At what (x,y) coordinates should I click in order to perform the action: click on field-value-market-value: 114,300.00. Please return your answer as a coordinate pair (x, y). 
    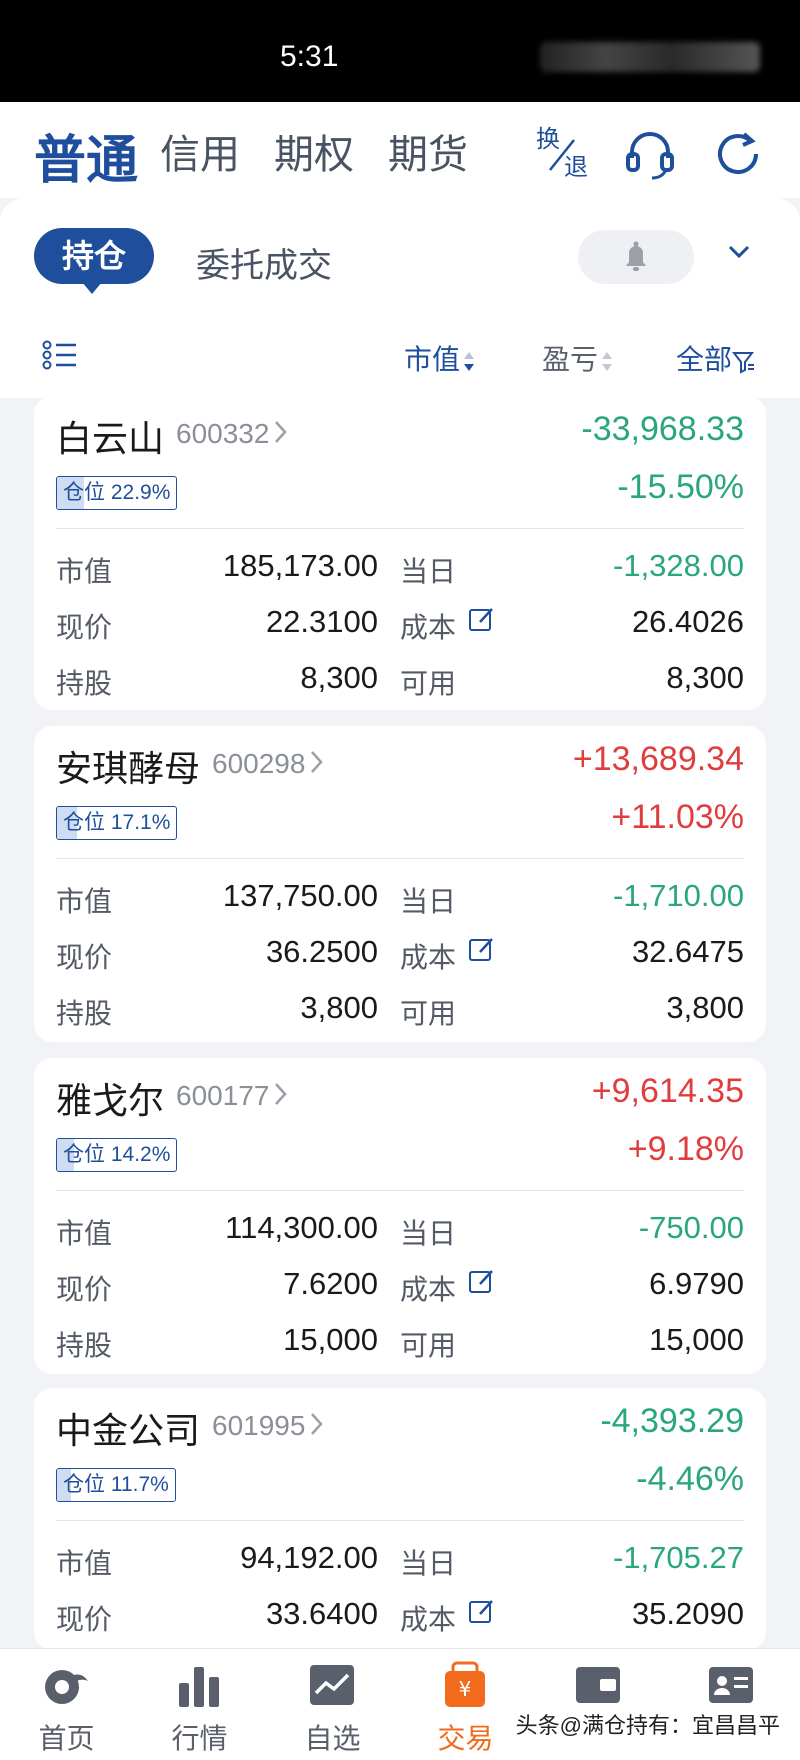
    Looking at the image, I should click on (301, 1227).